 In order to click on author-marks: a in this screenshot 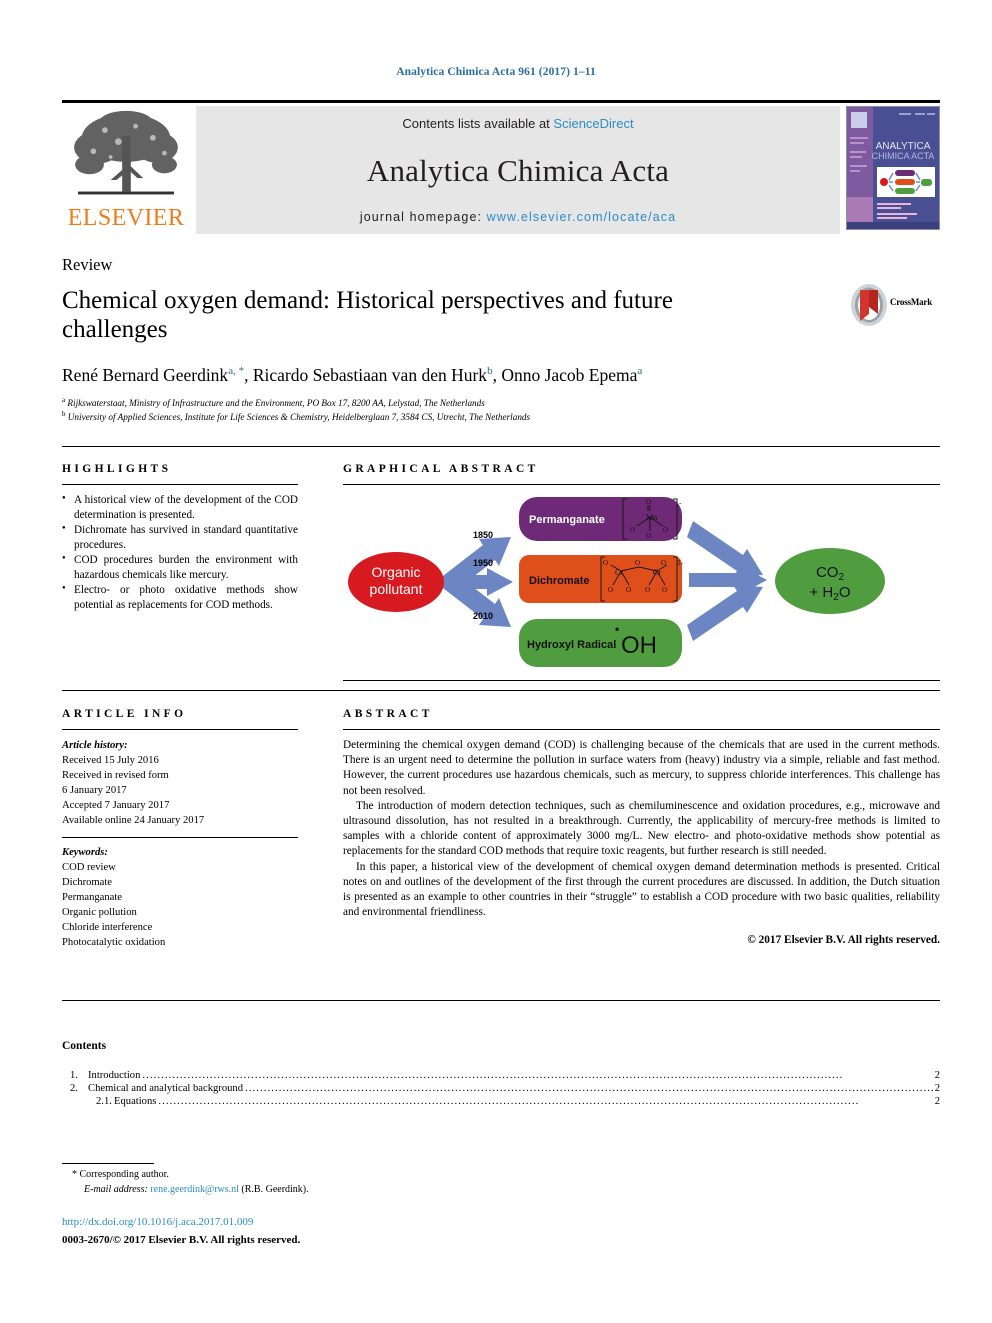, I will do `click(640, 370)`.